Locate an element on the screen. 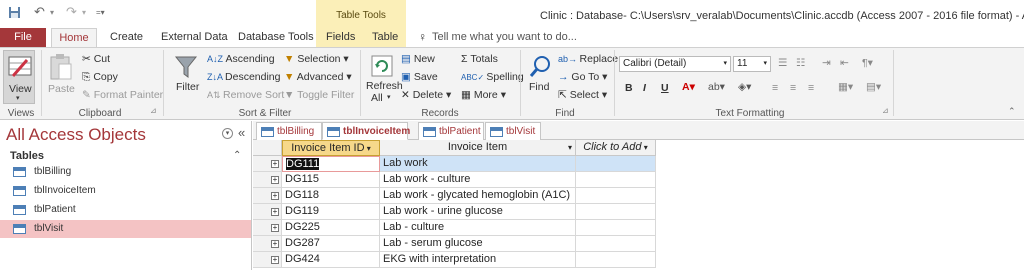 The width and height of the screenshot is (1024, 270). doc-tab-tblpatient: tblPatient is located at coordinates (451, 131).